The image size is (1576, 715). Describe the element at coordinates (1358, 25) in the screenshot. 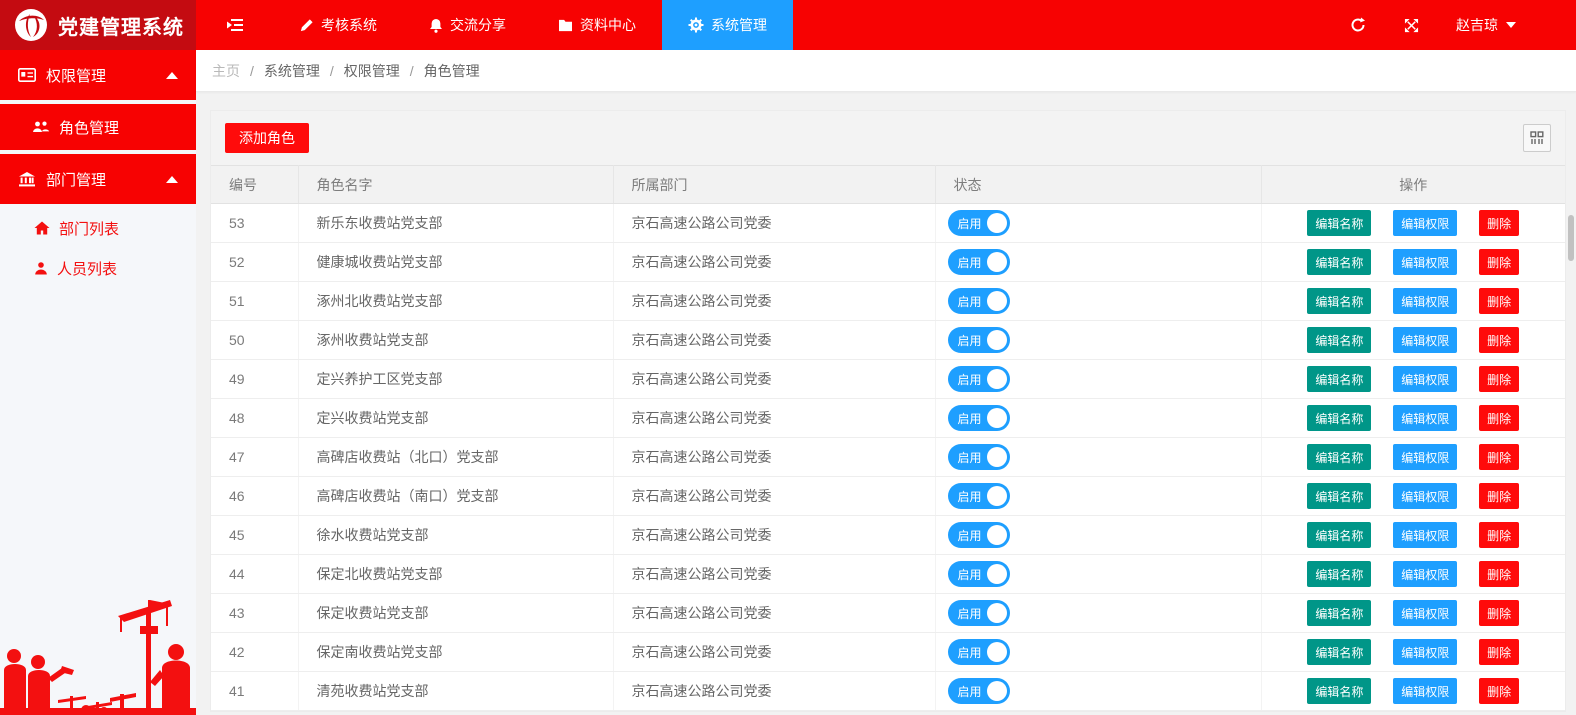

I see `refresh-button` at that location.